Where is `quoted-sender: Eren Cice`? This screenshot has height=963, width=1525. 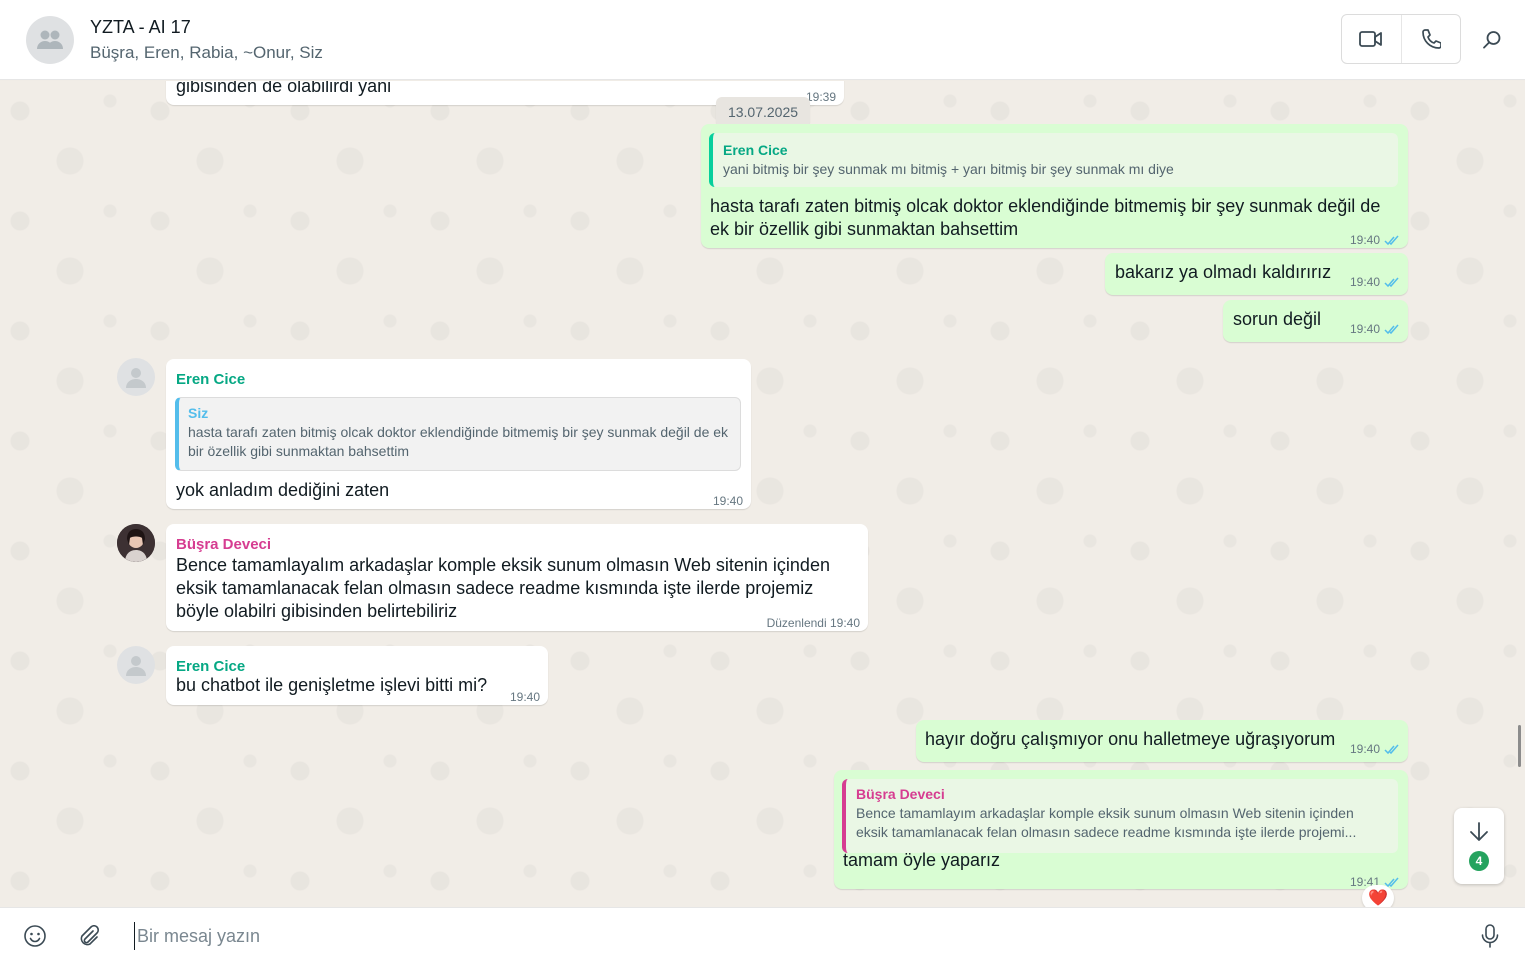 quoted-sender: Eren Cice is located at coordinates (755, 150).